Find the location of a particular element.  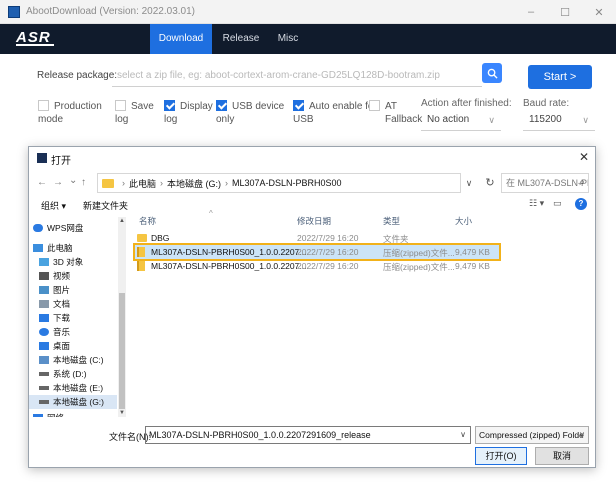

breadcrumb-drive-g: 本地磁盘 (G:) is located at coordinates (194, 183).